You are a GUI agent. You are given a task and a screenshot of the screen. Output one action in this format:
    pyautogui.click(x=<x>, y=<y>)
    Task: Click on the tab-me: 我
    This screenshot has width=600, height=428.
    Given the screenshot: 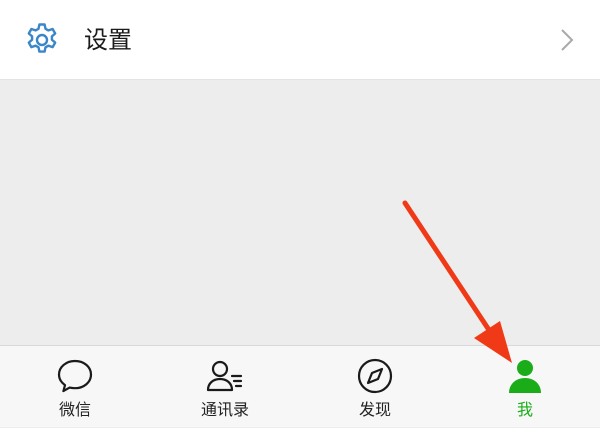 What is the action you would take?
    pyautogui.click(x=525, y=387)
    